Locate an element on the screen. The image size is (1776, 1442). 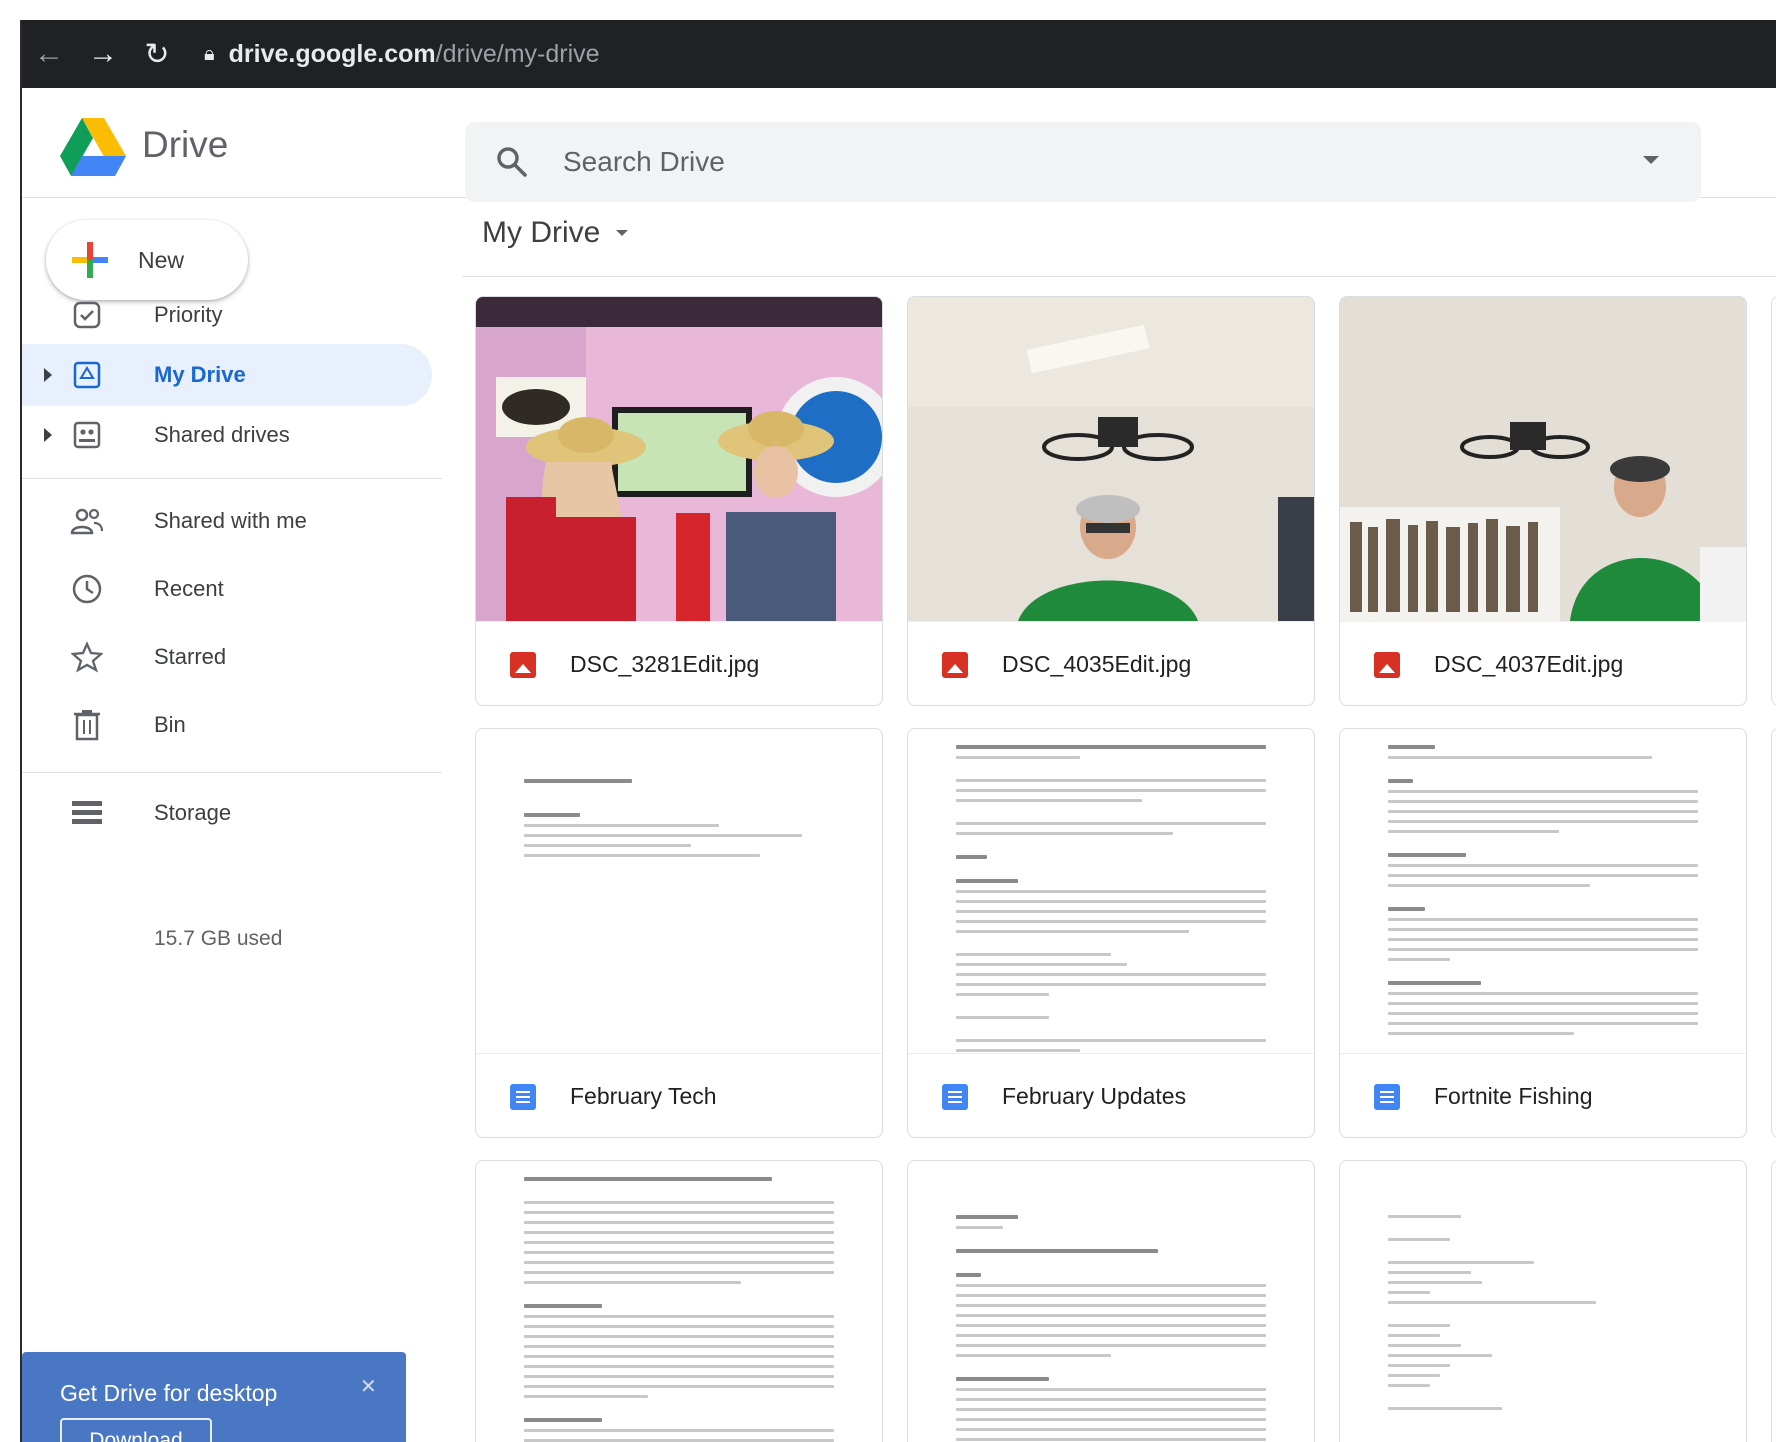
file-name: February Tech is located at coordinates (643, 1096).